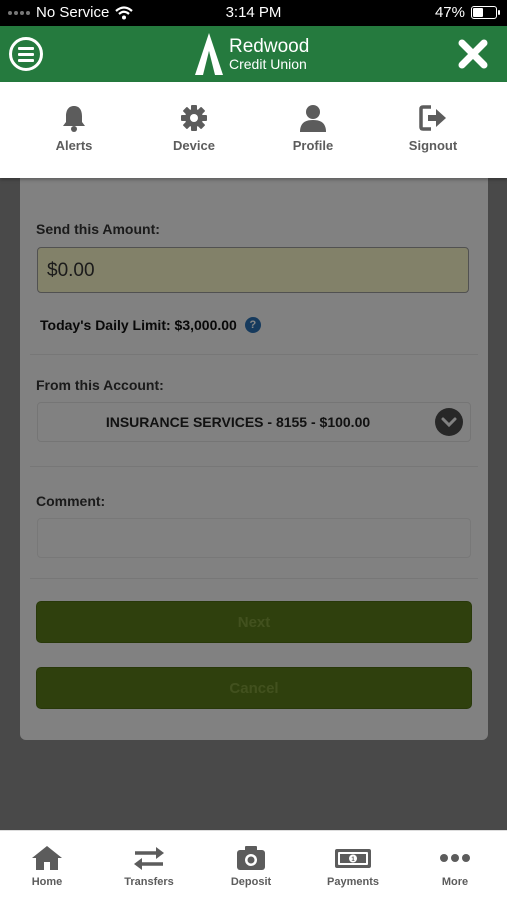 The image size is (507, 900). I want to click on action-bar: Alerts Device Profile Signout, so click(253, 130).